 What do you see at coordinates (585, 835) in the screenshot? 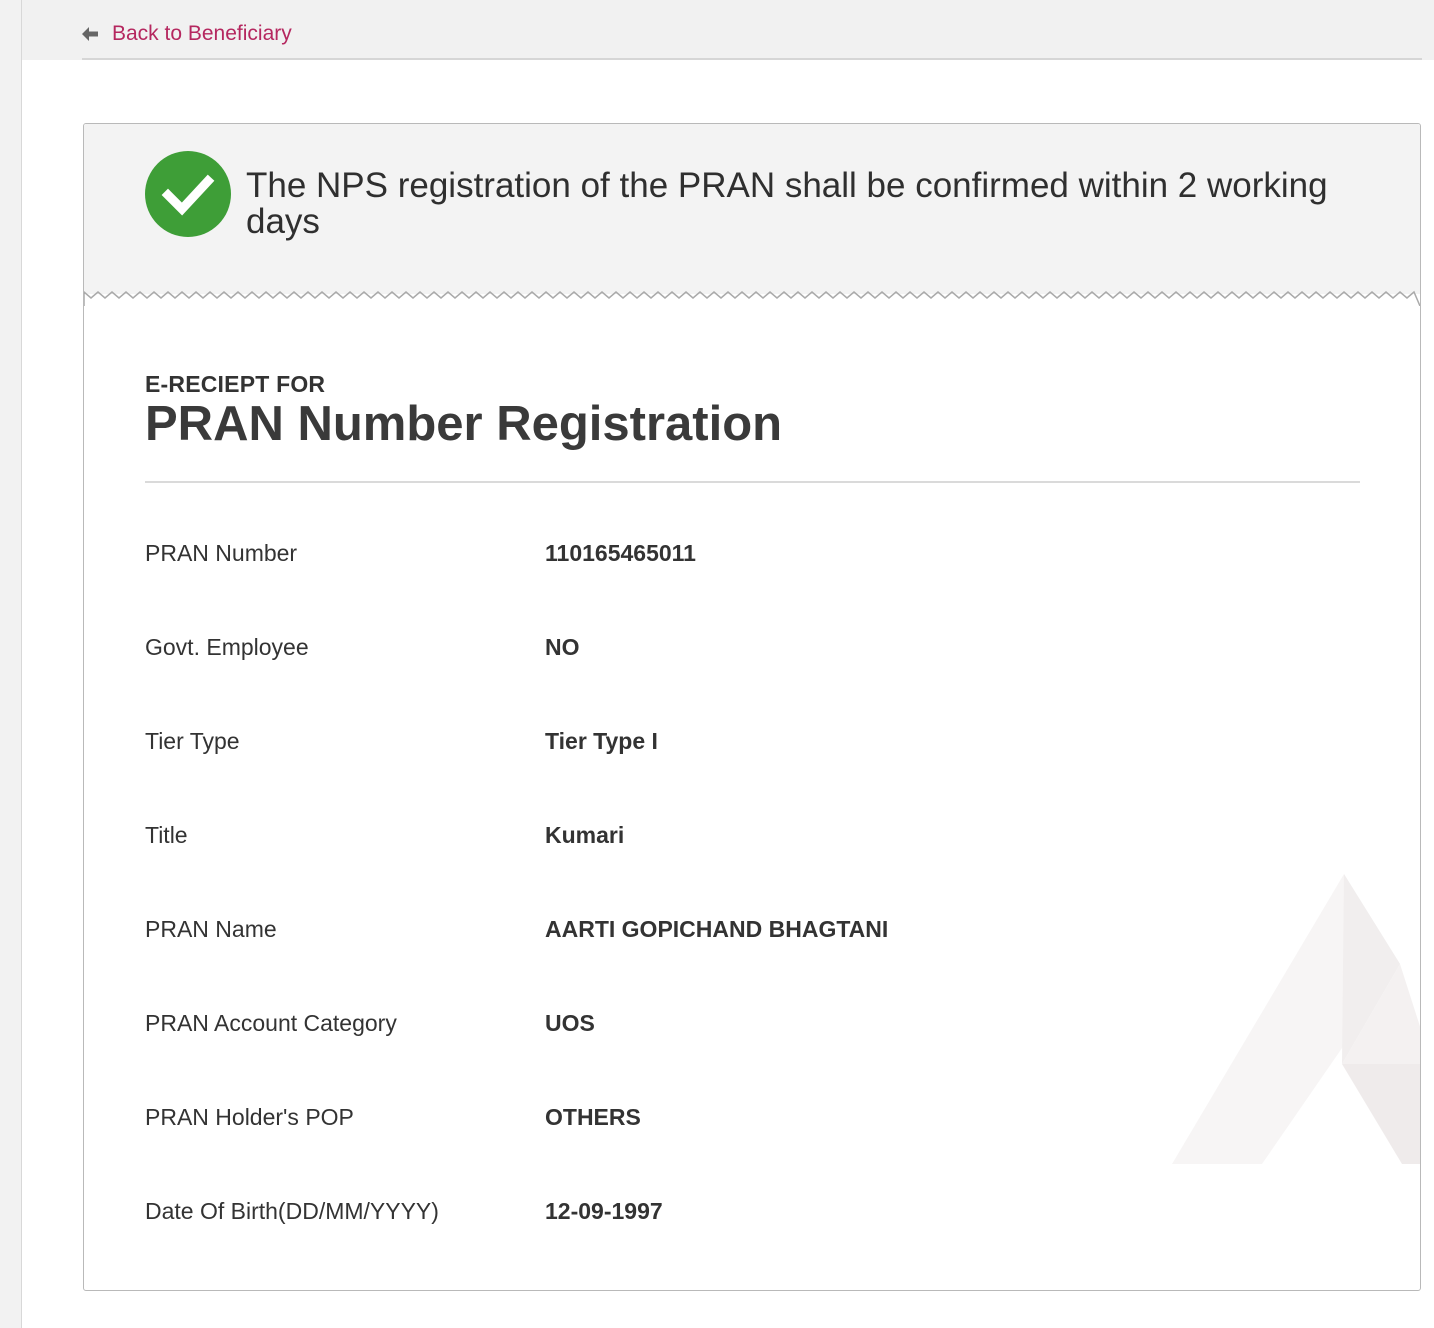
I see `field-value: Kumari` at bounding box center [585, 835].